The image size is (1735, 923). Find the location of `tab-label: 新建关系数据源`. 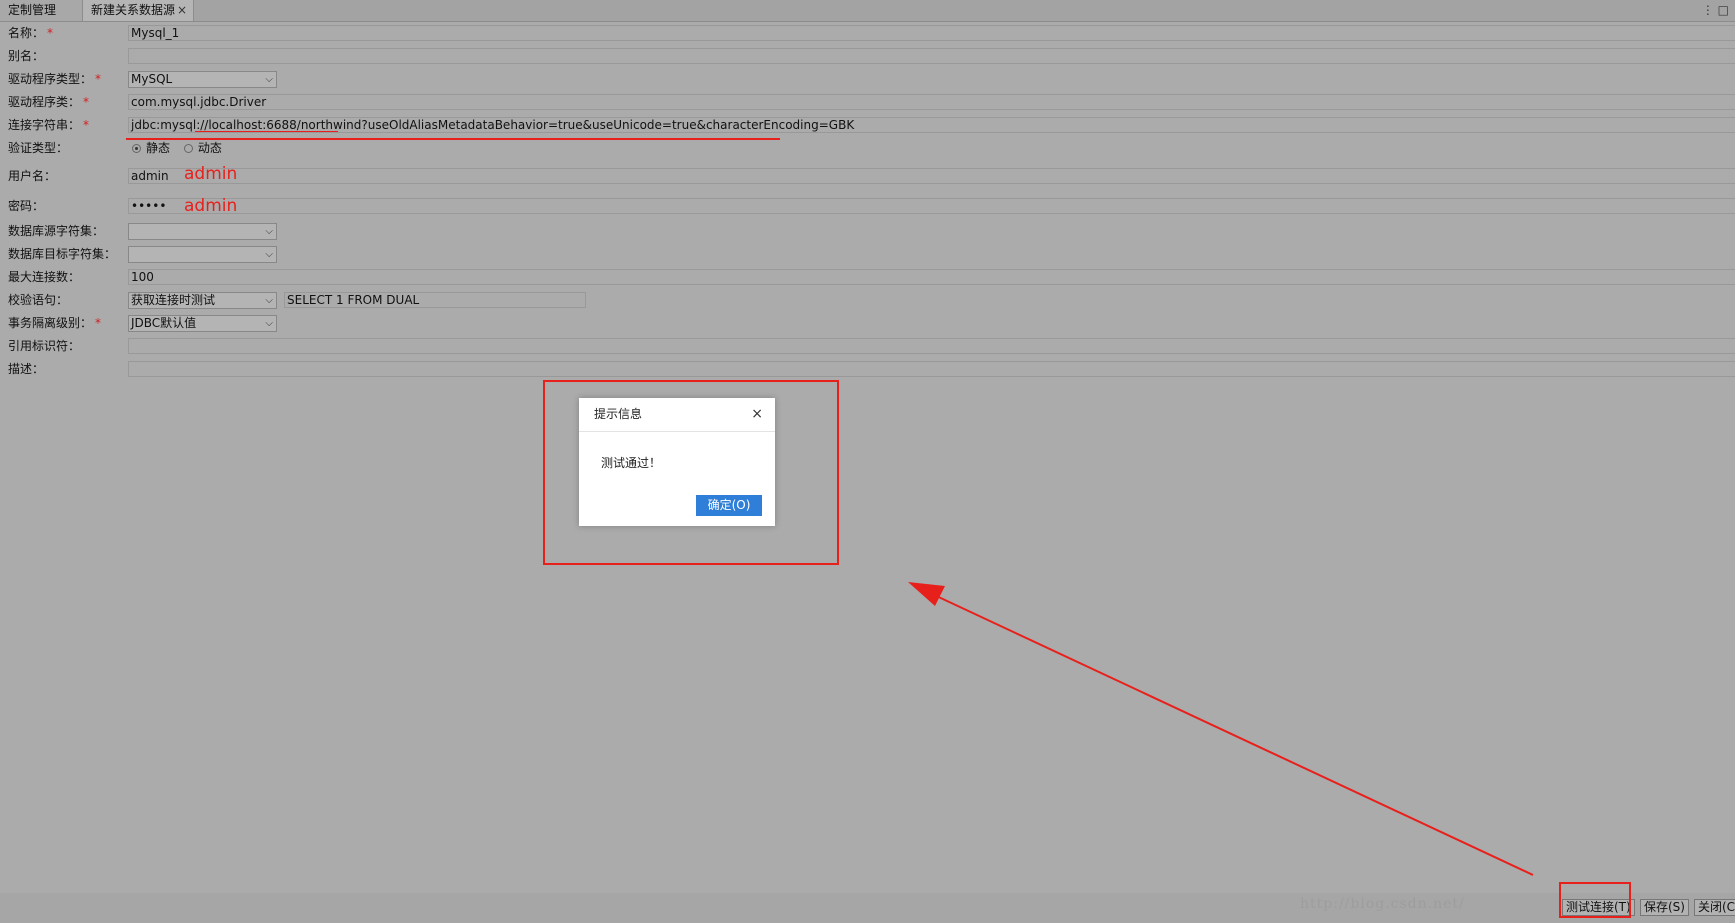

tab-label: 新建关系数据源 is located at coordinates (133, 10).